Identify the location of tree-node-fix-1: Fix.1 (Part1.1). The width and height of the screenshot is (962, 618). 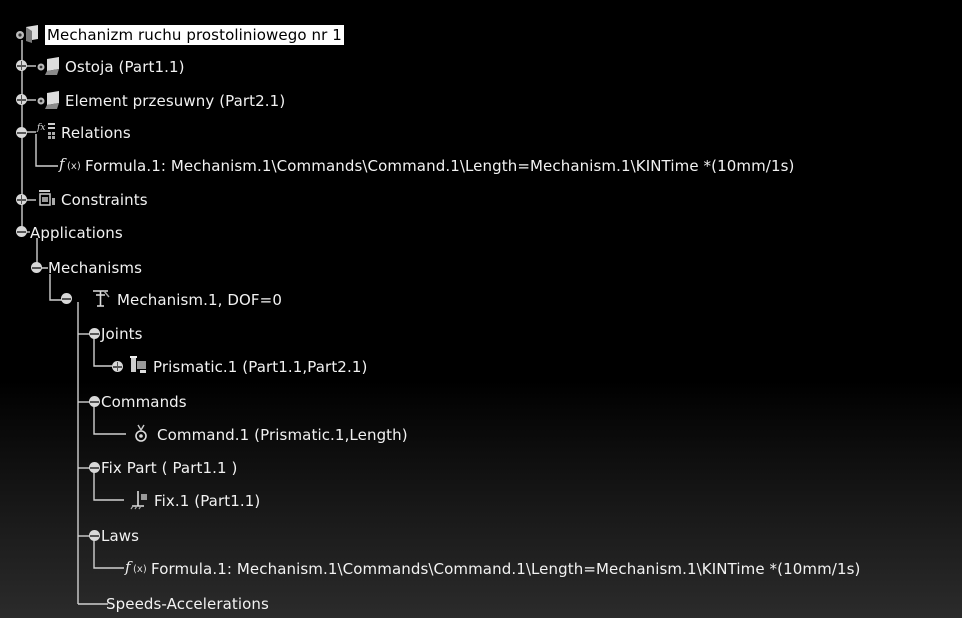
(193, 501).